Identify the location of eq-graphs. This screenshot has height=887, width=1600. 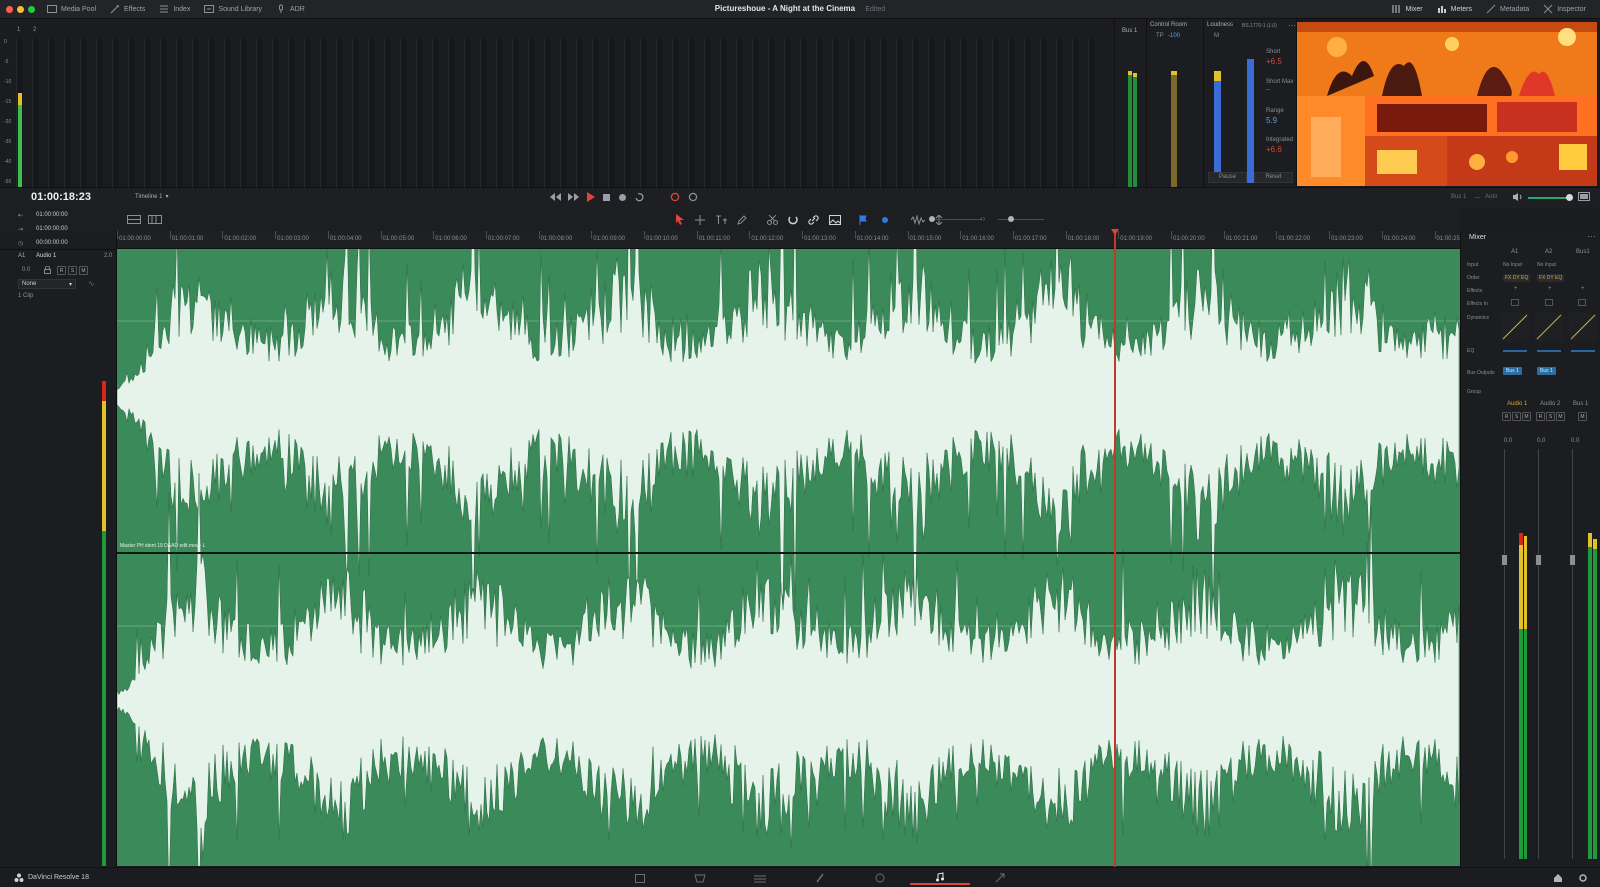
(1549, 350).